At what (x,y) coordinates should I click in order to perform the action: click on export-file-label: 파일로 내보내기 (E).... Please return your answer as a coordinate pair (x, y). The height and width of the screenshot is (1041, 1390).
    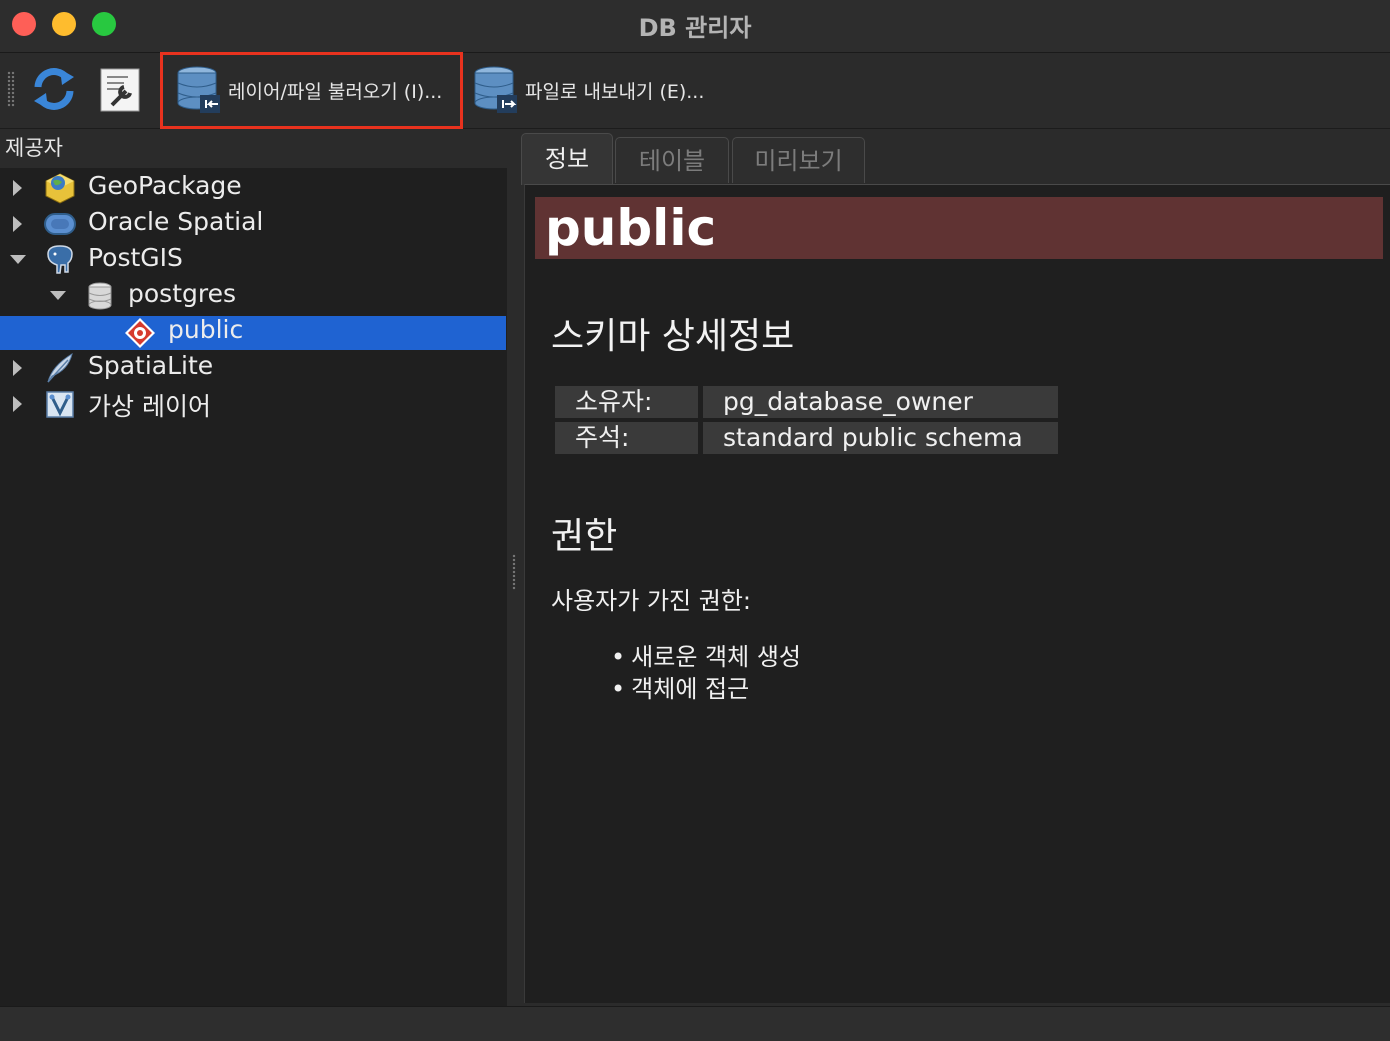
    Looking at the image, I should click on (615, 91).